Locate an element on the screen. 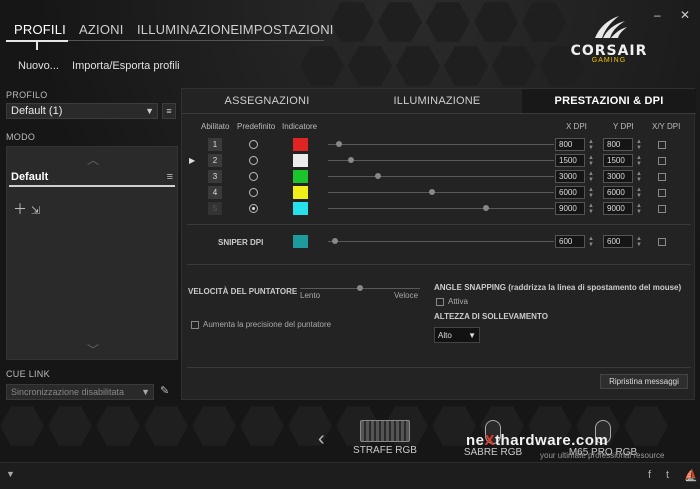  pointer-speed-slider is located at coordinates (360, 288).